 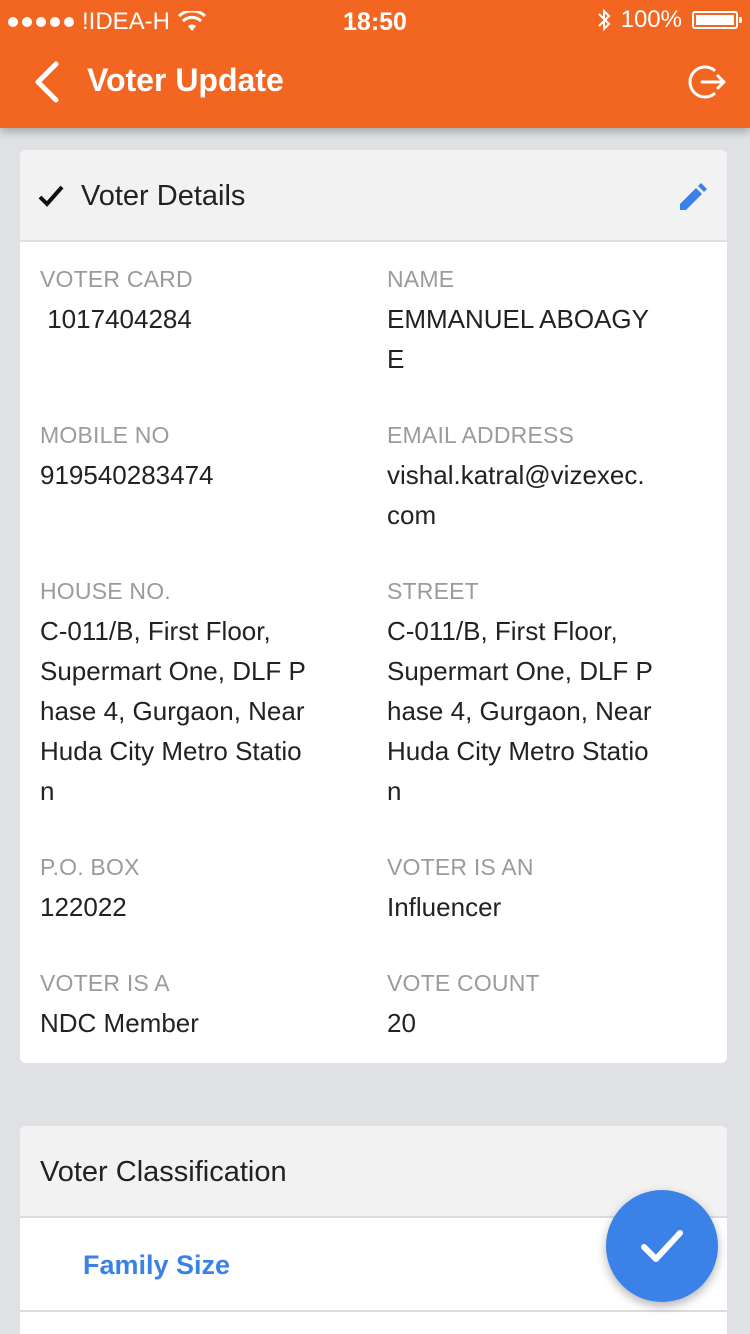 What do you see at coordinates (119, 1023) in the screenshot?
I see `voter-is-a-value: NDC Member` at bounding box center [119, 1023].